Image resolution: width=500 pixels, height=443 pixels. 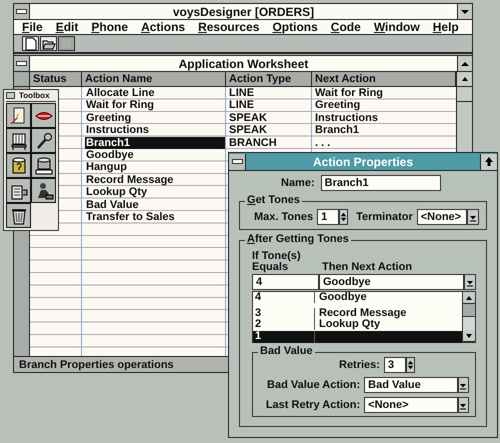 What do you see at coordinates (112, 204) in the screenshot?
I see `table-cell: Bad Value` at bounding box center [112, 204].